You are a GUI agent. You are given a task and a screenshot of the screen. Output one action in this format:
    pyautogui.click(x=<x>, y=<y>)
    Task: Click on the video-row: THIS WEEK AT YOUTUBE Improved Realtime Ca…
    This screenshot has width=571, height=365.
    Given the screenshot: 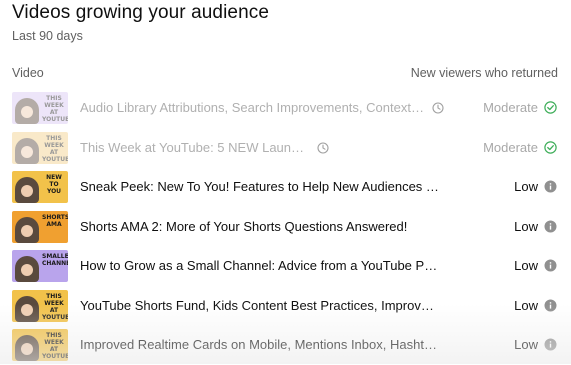 What is the action you would take?
    pyautogui.click(x=285, y=345)
    